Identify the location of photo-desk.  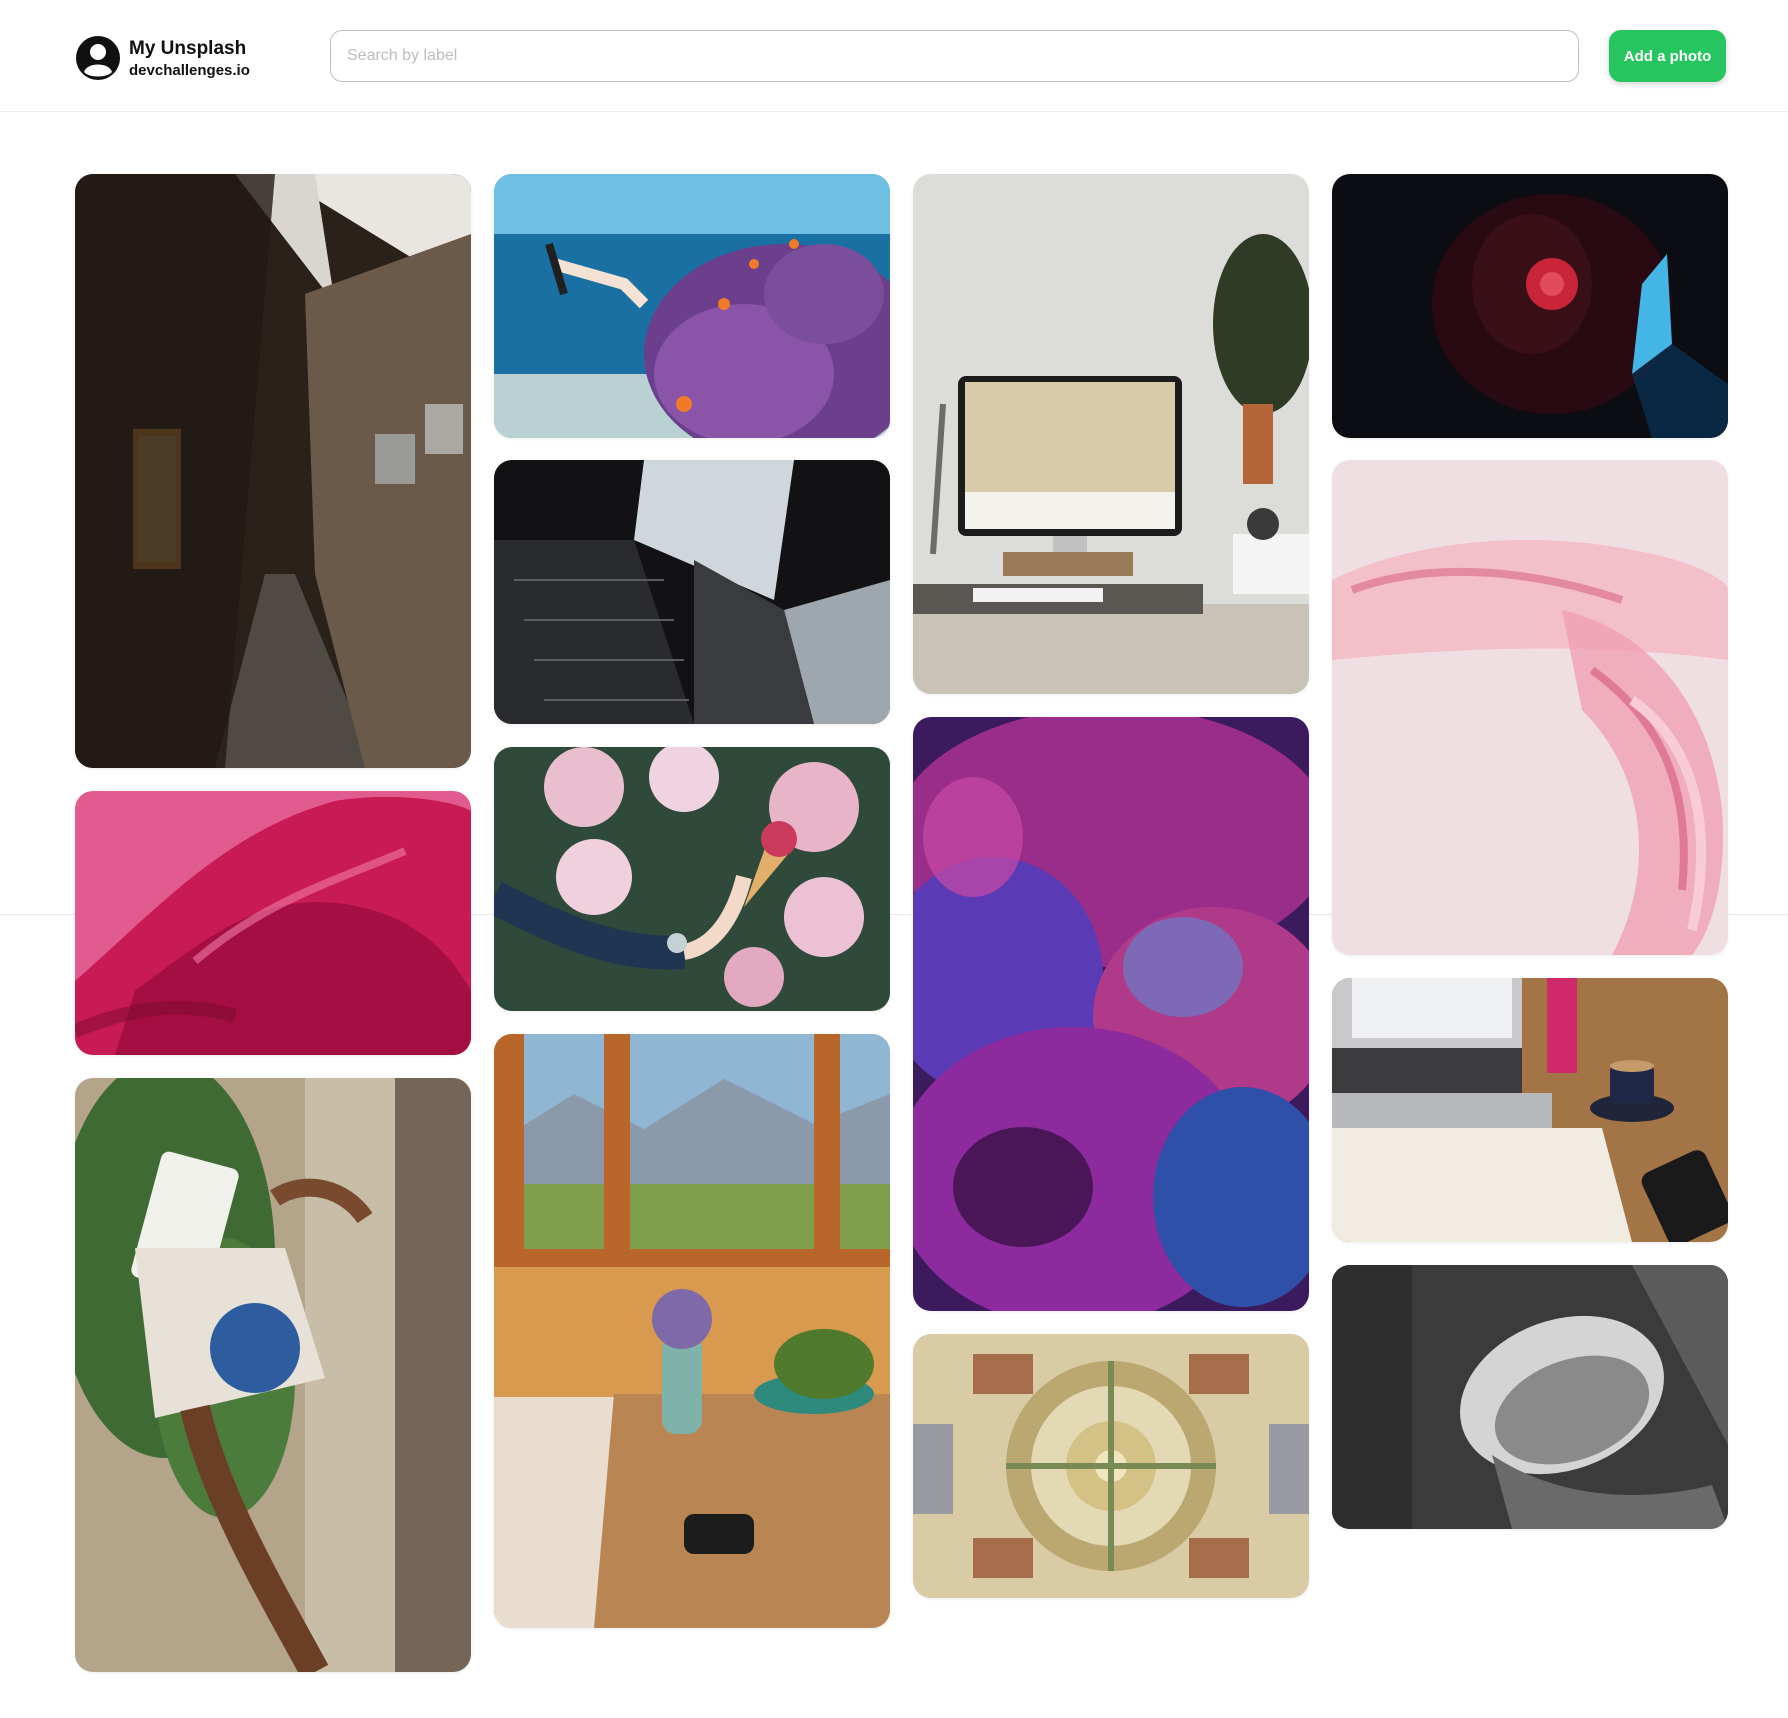
(1111, 434).